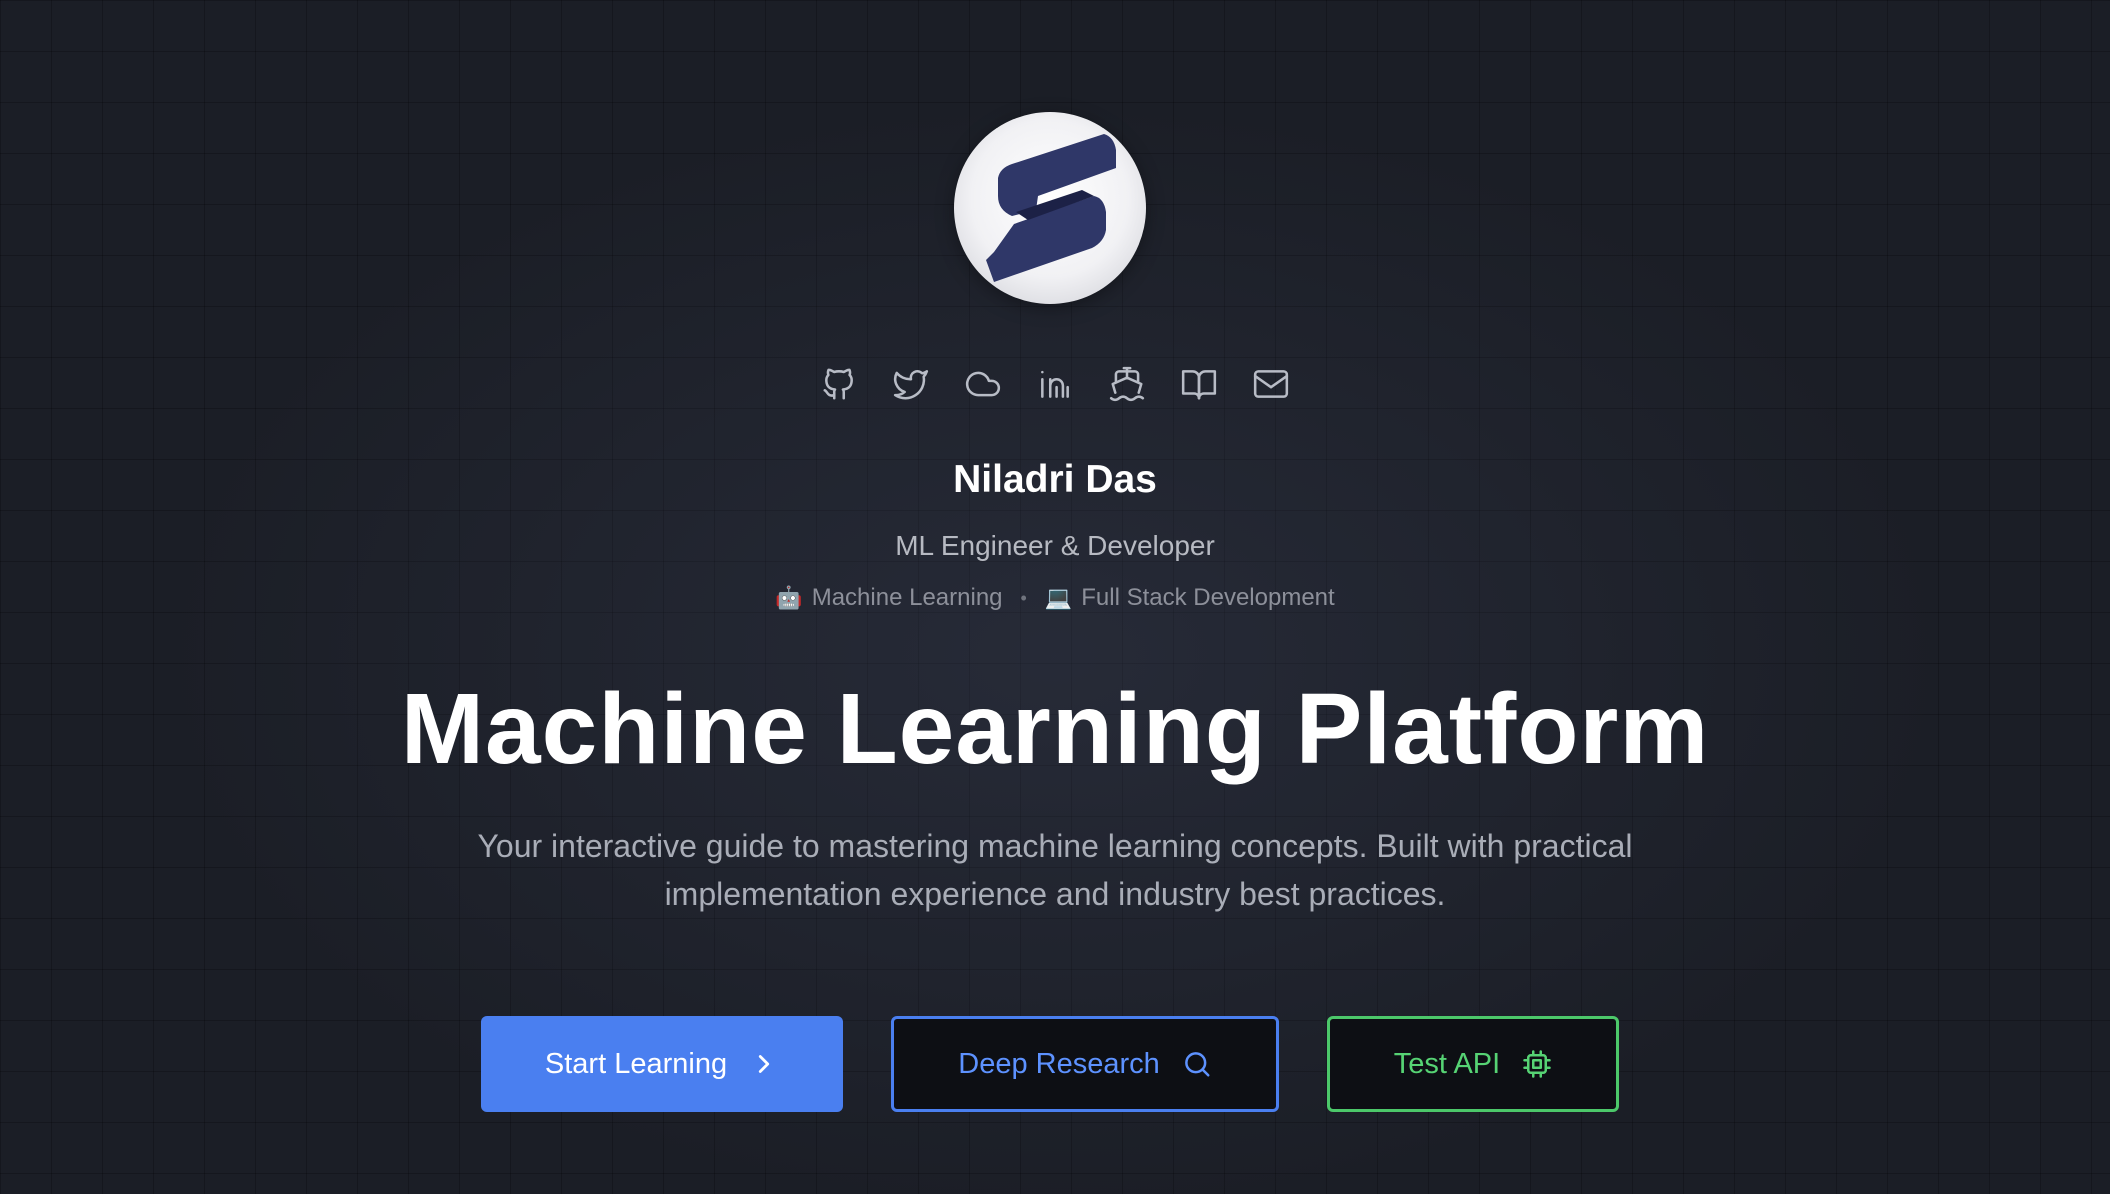 The height and width of the screenshot is (1194, 2110). What do you see at coordinates (1055, 545) in the screenshot?
I see `profile-role: ML Engineer & Developer` at bounding box center [1055, 545].